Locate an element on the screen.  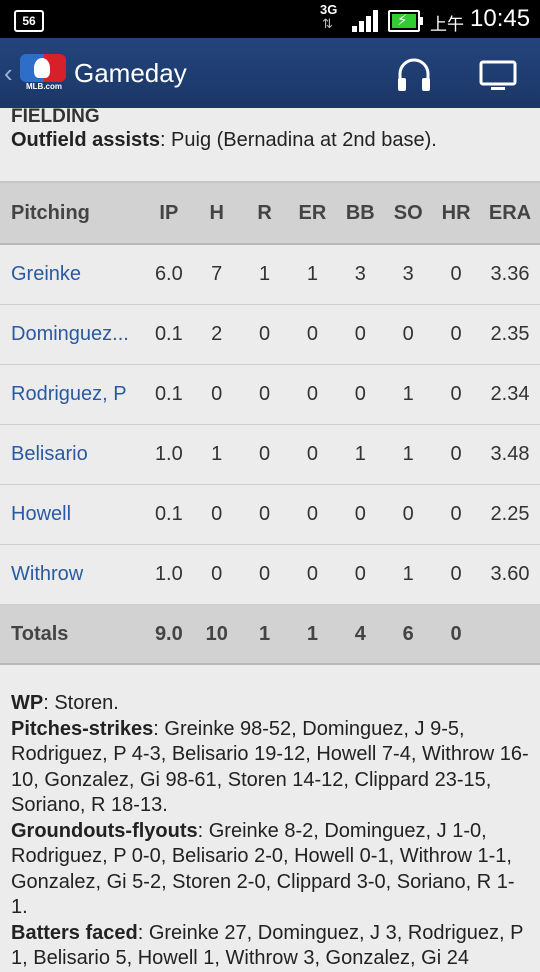
back-chevron-icon: ‹ is located at coordinates (8, 73).